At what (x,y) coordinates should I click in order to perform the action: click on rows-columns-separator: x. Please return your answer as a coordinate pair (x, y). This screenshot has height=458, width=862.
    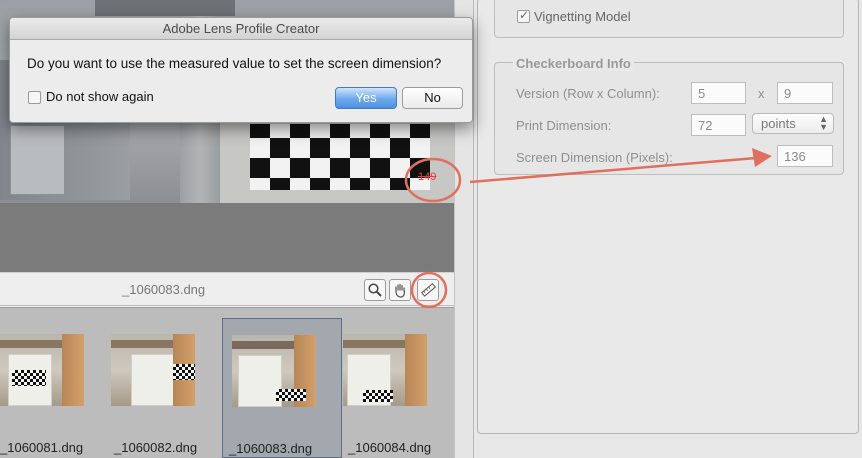
    Looking at the image, I should click on (761, 93).